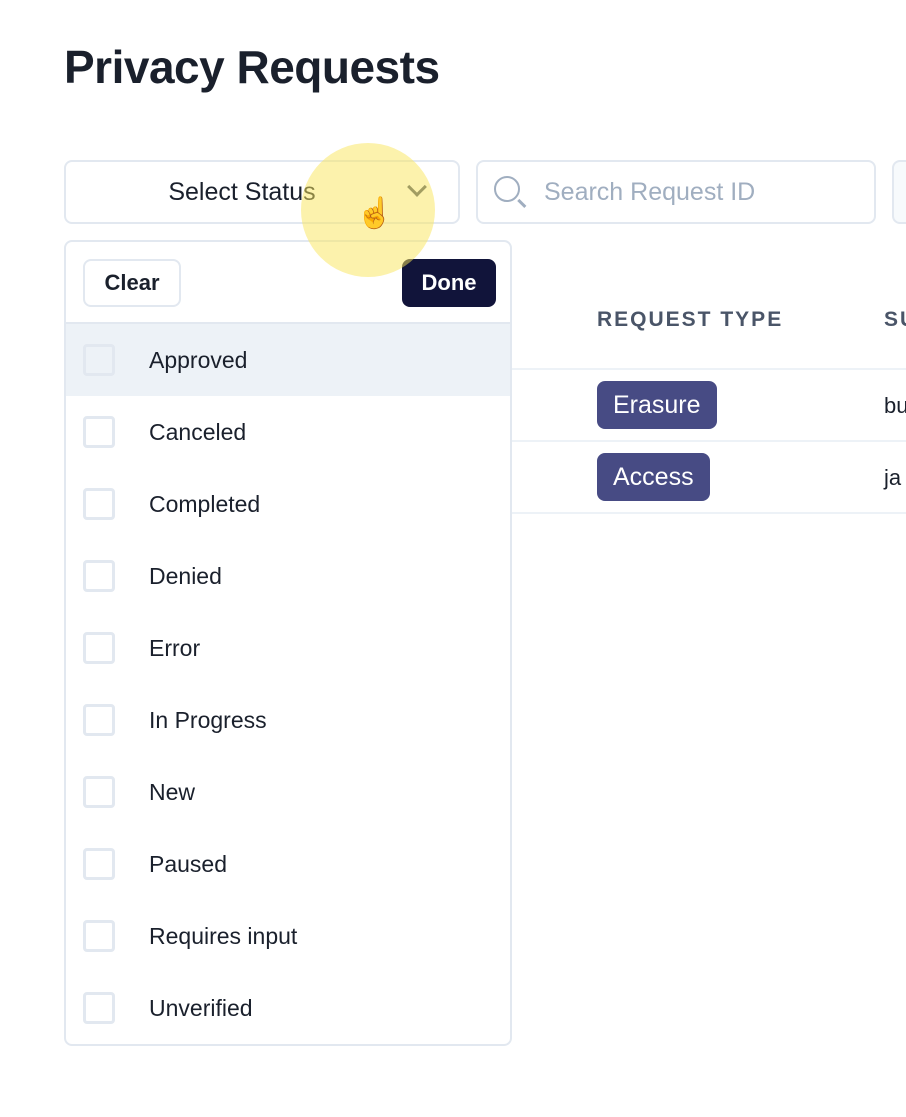 This screenshot has height=1117, width=906. Describe the element at coordinates (175, 647) in the screenshot. I see `option-label: Error` at that location.